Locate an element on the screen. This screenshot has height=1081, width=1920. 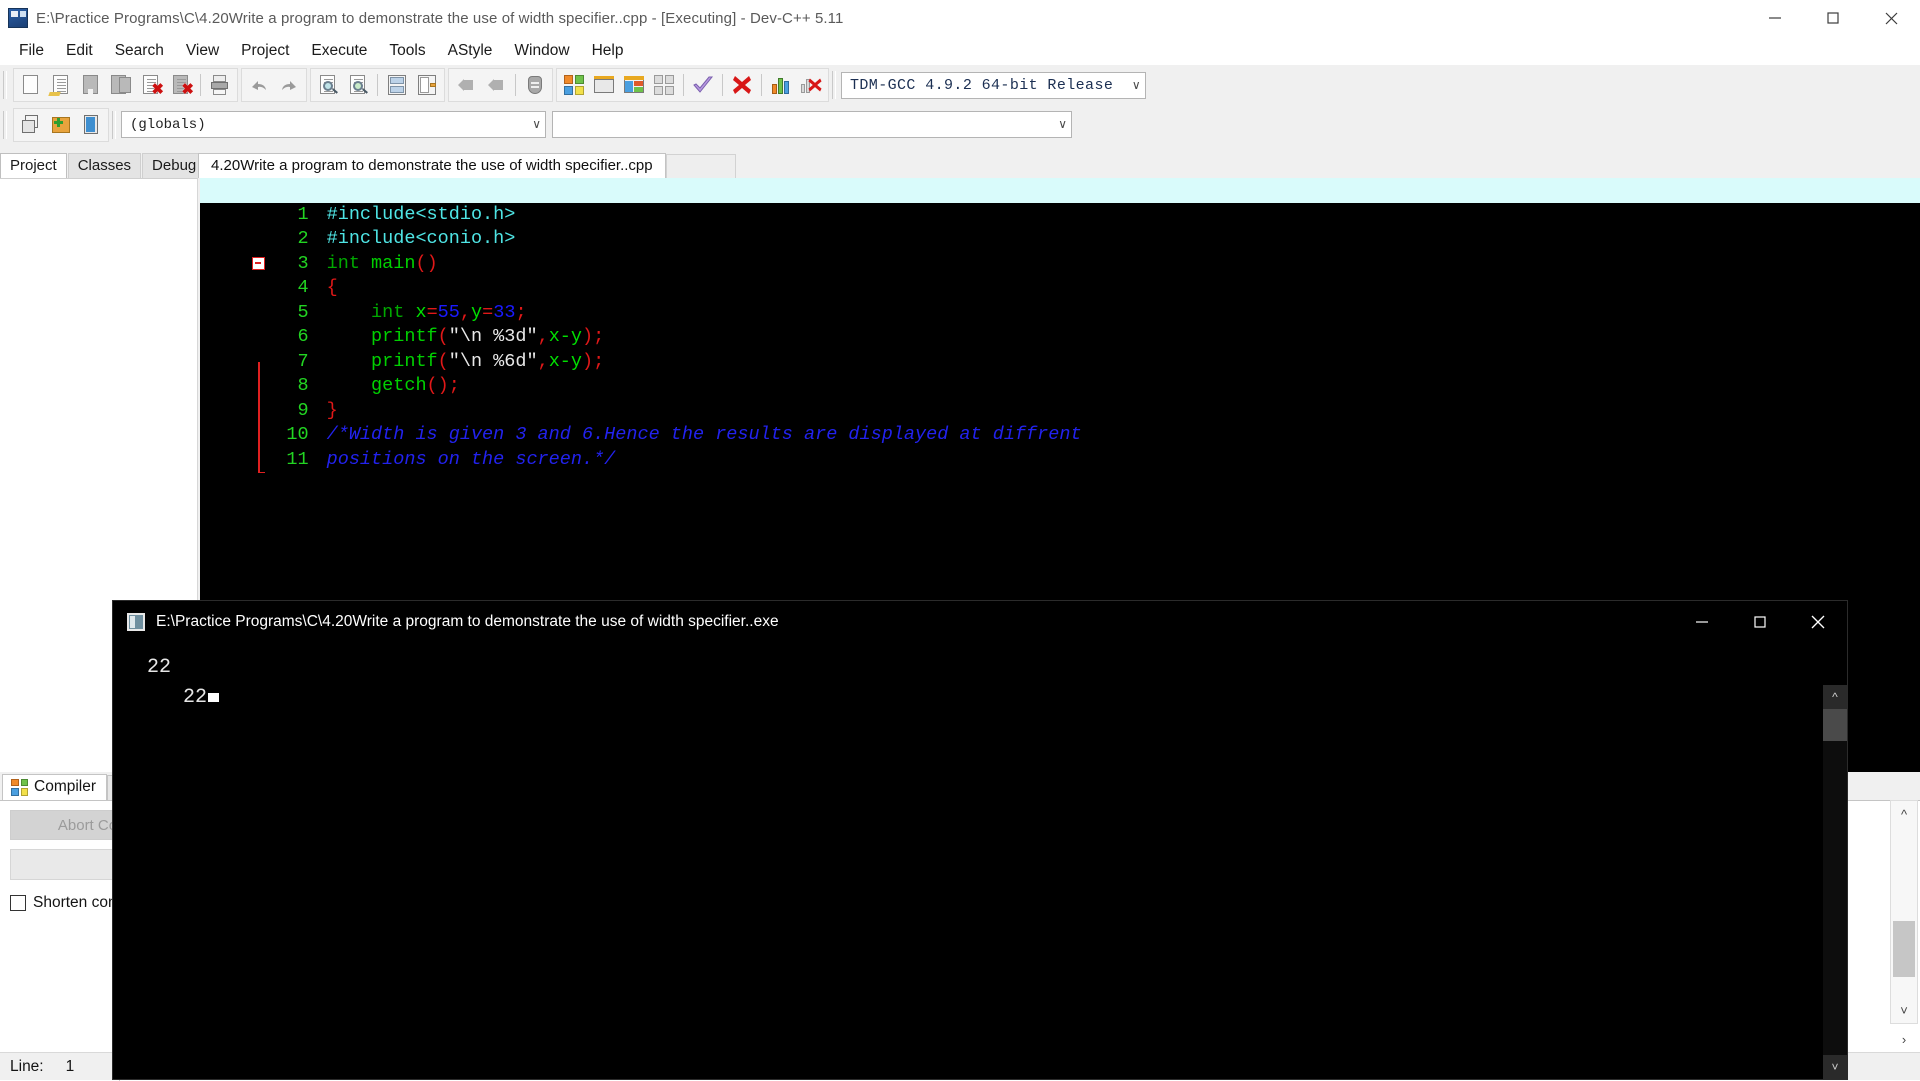
maximize-icon is located at coordinates (1833, 18).